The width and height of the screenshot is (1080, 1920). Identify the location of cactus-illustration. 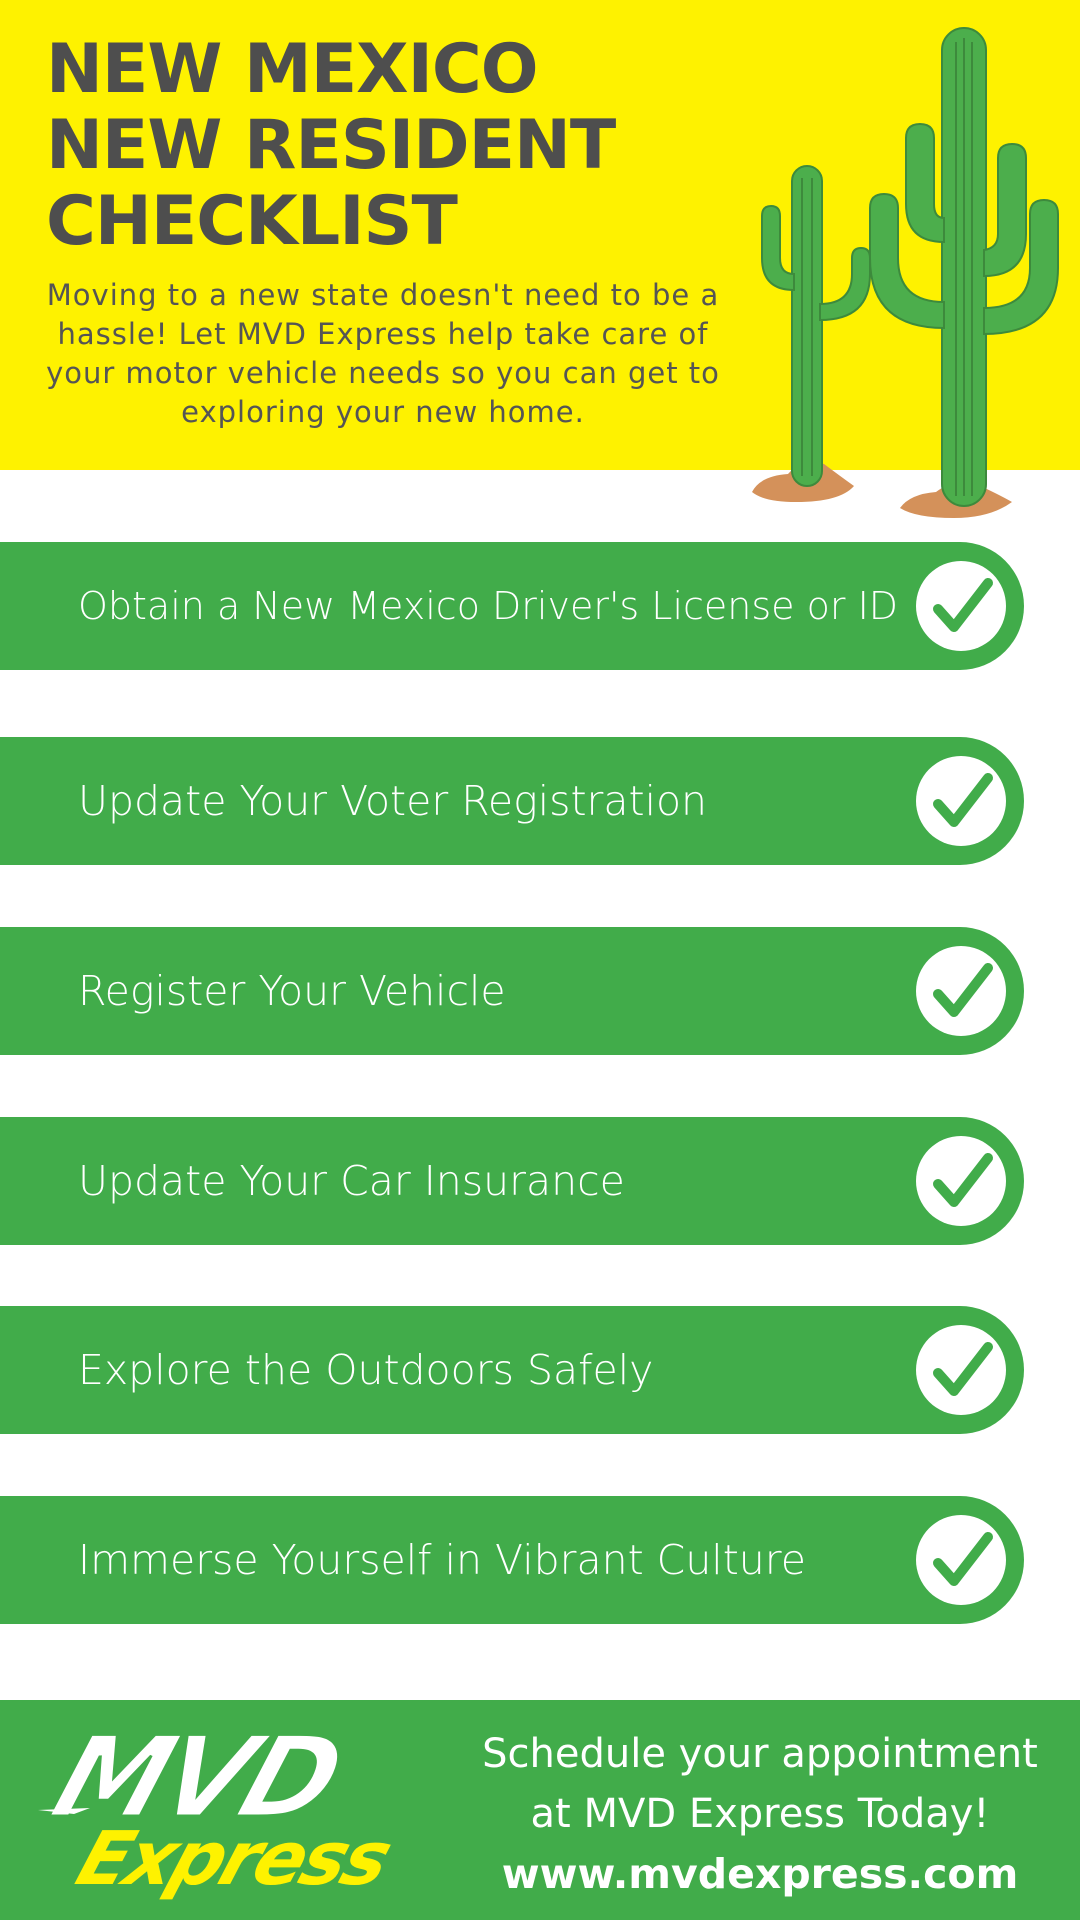
(905, 272).